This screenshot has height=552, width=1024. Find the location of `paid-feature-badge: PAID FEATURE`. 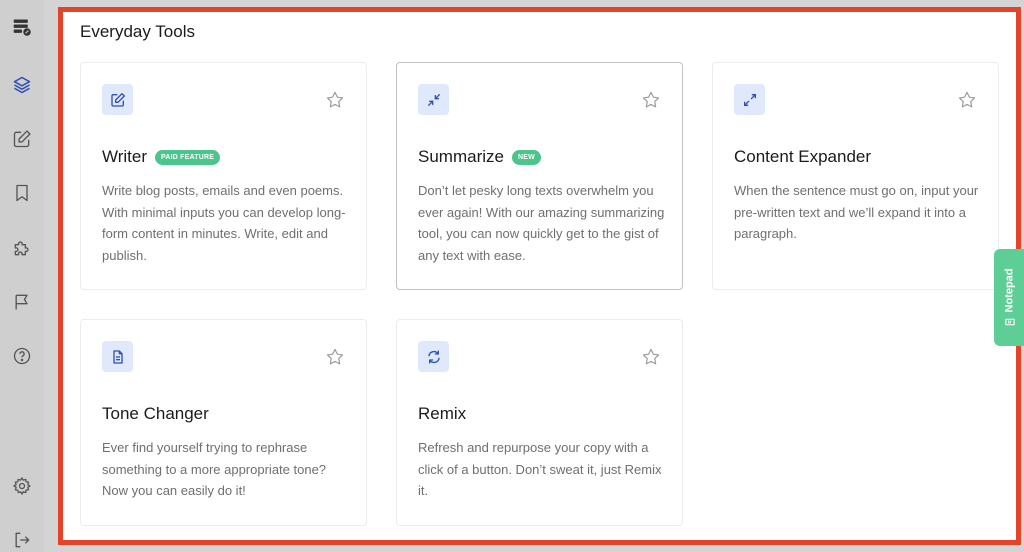

paid-feature-badge: PAID FEATURE is located at coordinates (188, 157).